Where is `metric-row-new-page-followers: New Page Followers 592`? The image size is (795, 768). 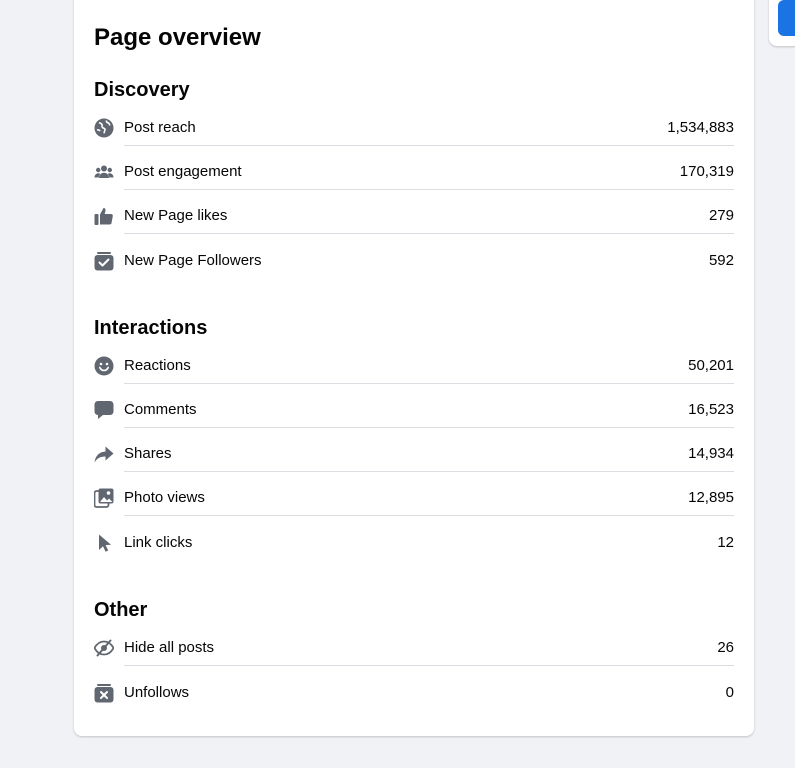 metric-row-new-page-followers: New Page Followers 592 is located at coordinates (414, 262).